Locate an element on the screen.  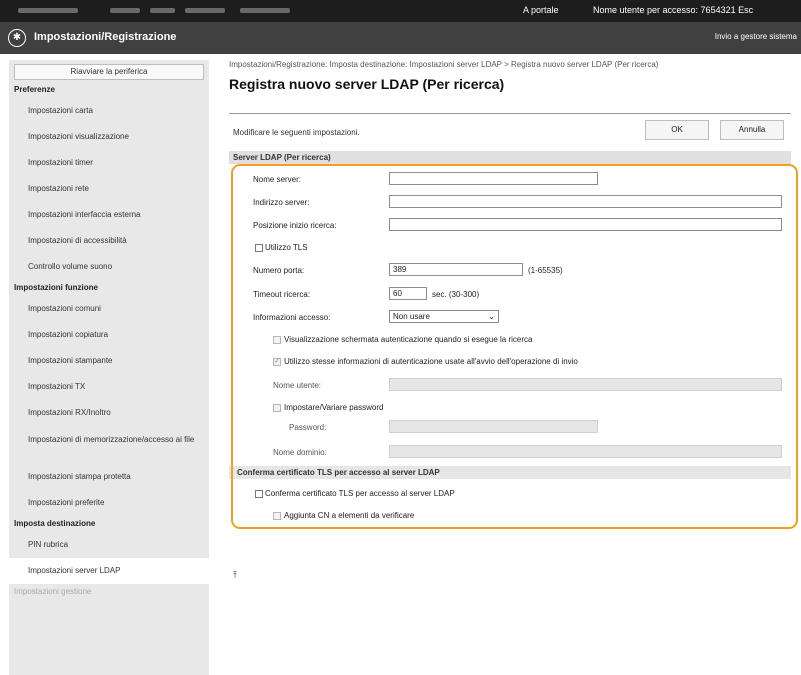
sidebar-section-function-settings: Impostazioni funzione is located at coordinates (56, 287).